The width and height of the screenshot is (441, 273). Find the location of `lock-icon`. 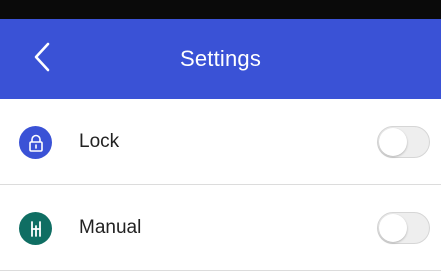

lock-icon is located at coordinates (35, 142).